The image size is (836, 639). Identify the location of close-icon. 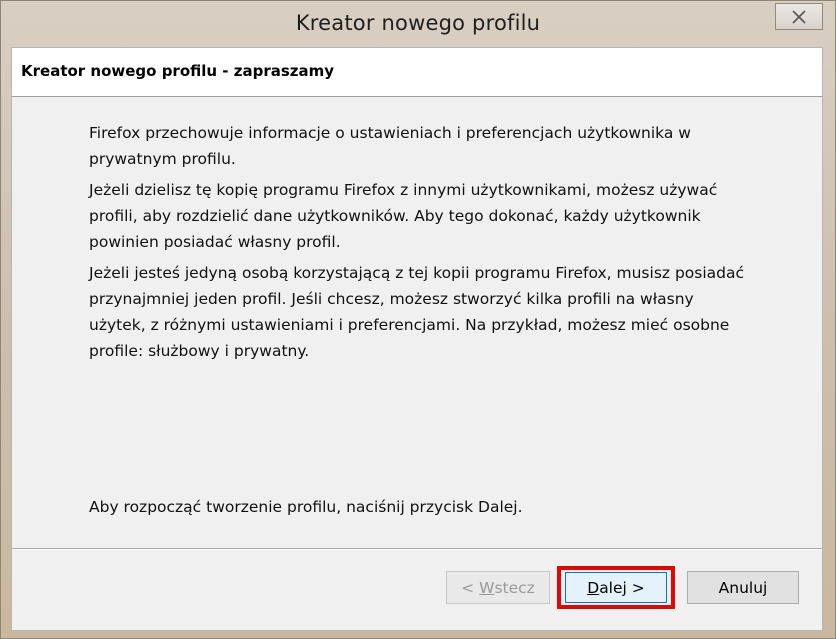
(799, 16).